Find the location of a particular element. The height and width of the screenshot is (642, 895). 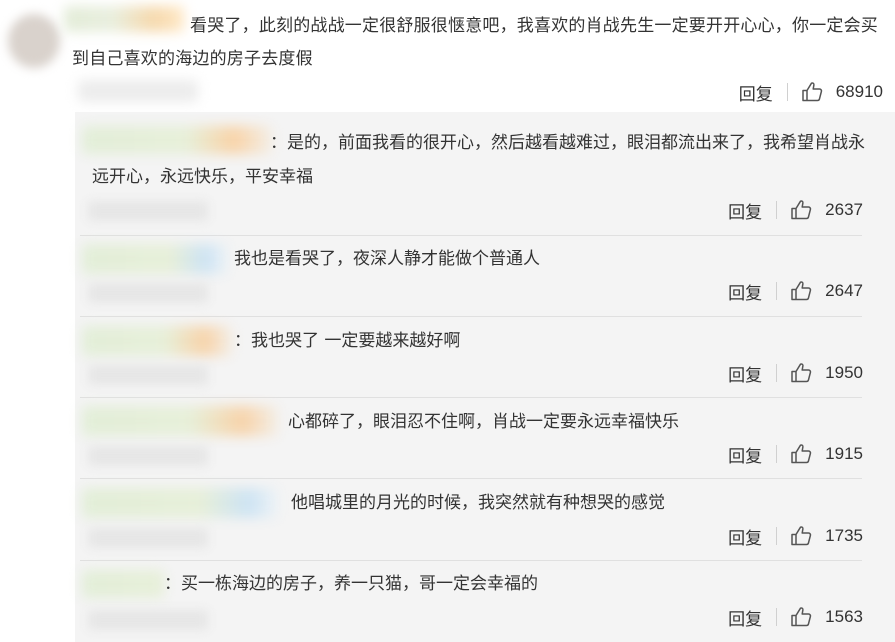

main-comment-actions: 回复 68910 is located at coordinates (811, 92).